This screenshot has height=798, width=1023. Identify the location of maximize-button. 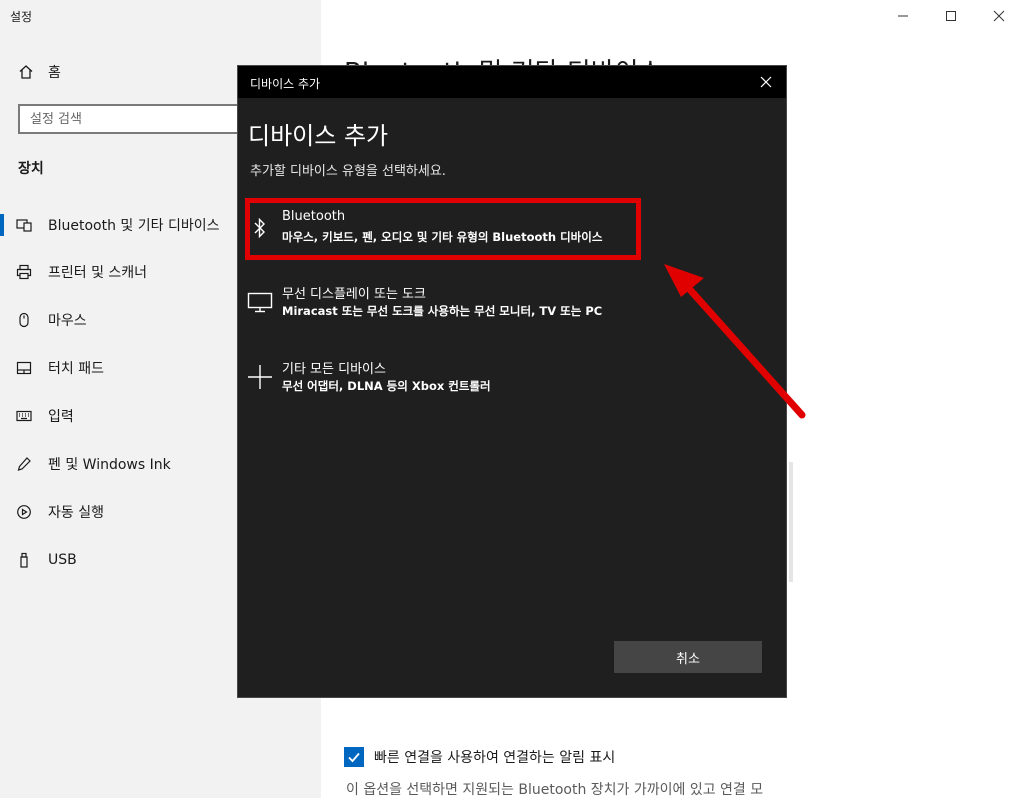
(951, 16).